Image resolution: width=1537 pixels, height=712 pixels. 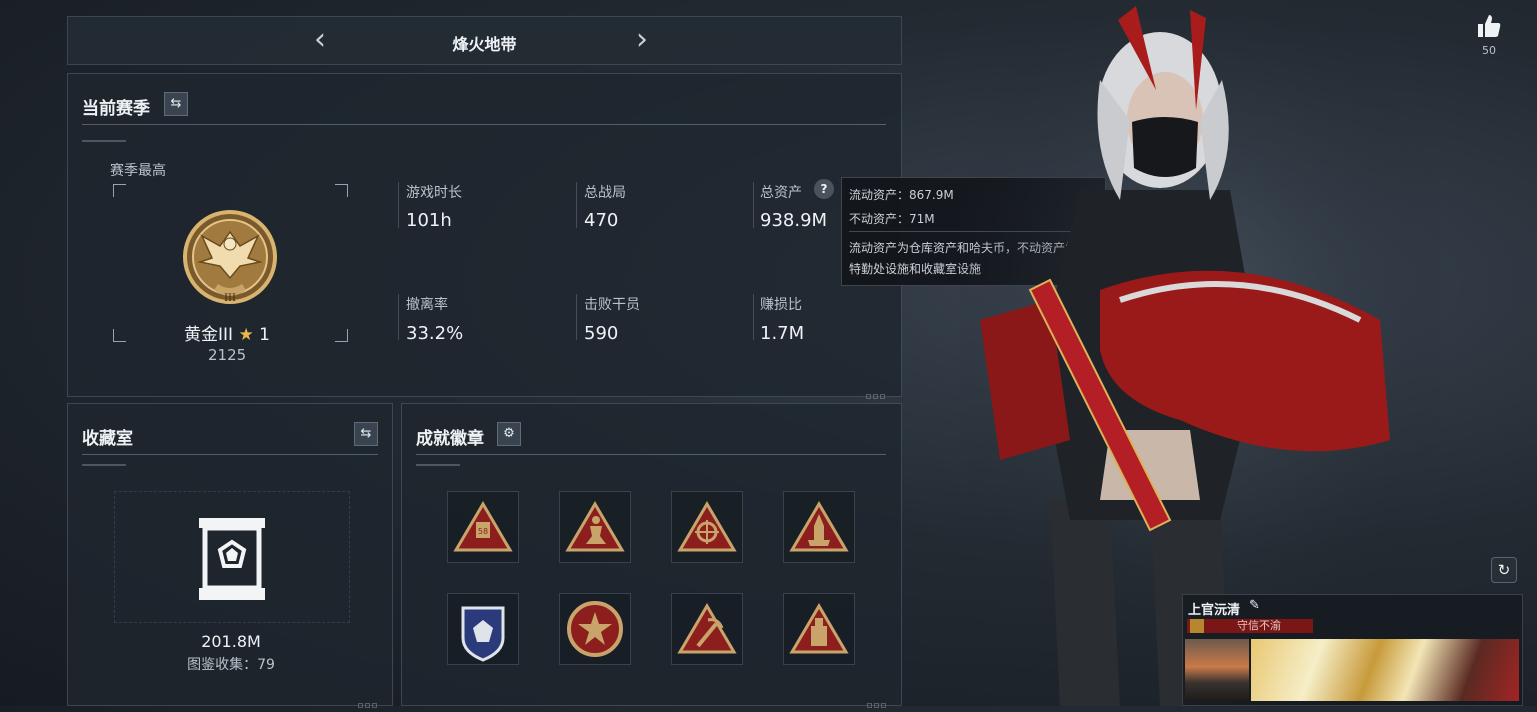 What do you see at coordinates (642, 40) in the screenshot?
I see `next-arrow-icon: ›` at bounding box center [642, 40].